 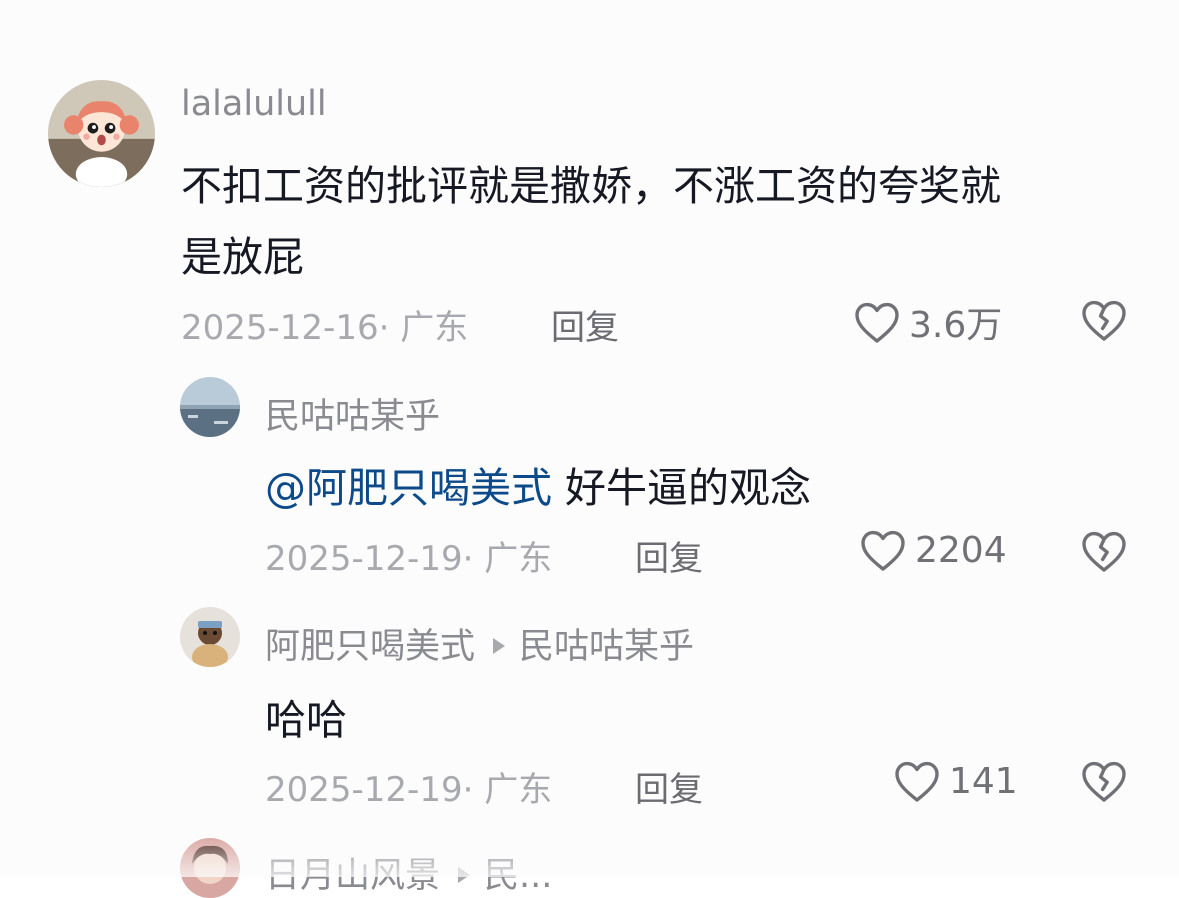 I want to click on bottom-fade, so click(x=589, y=856).